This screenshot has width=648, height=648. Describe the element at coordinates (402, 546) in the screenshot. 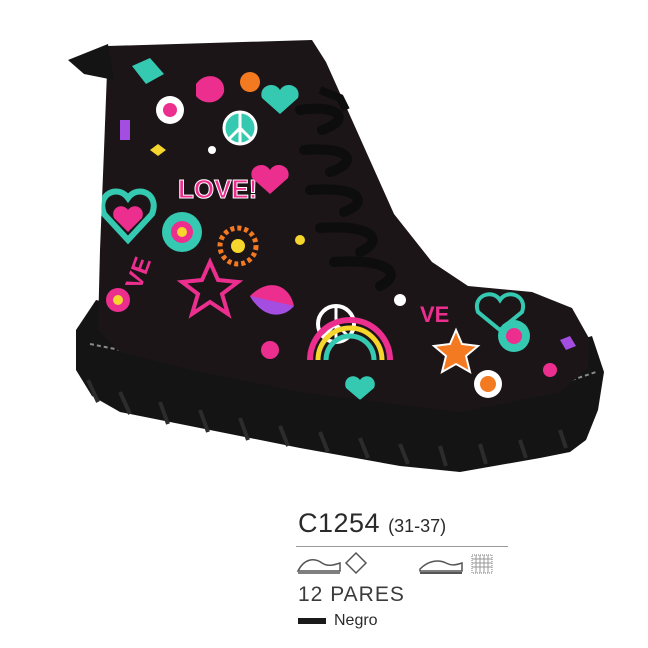

I see `divider` at that location.